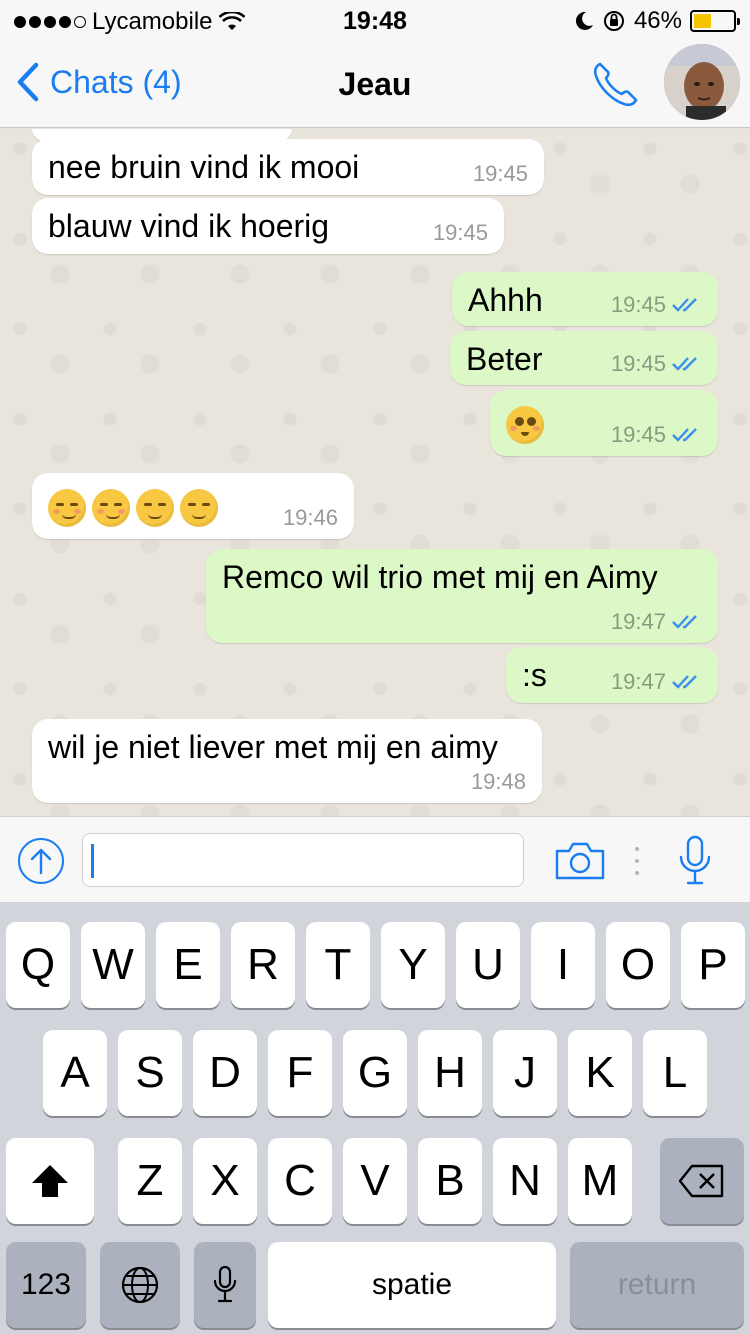  I want to click on message-bubble-incoming: wil je niet liever met mij en aimy 19:48, so click(287, 761).